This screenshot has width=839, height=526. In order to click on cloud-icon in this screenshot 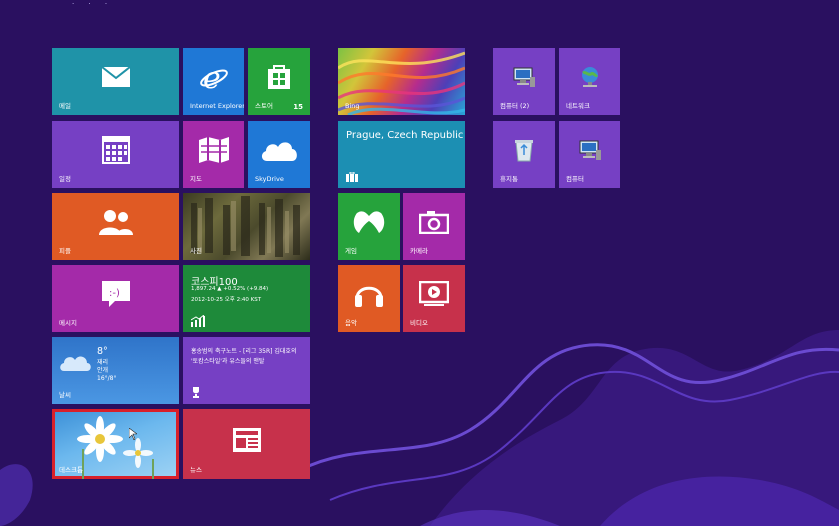, I will do `click(279, 152)`.